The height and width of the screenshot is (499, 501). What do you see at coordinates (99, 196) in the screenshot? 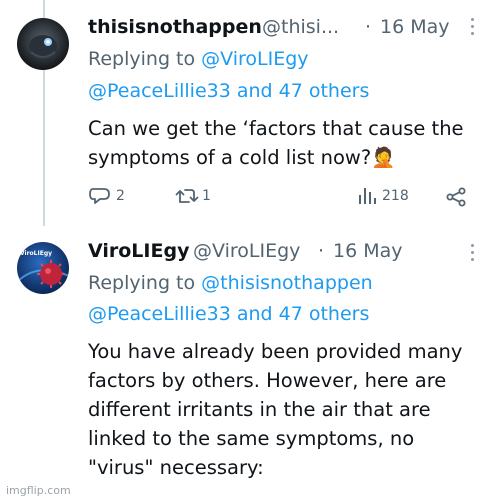
I see `reply-icon` at bounding box center [99, 196].